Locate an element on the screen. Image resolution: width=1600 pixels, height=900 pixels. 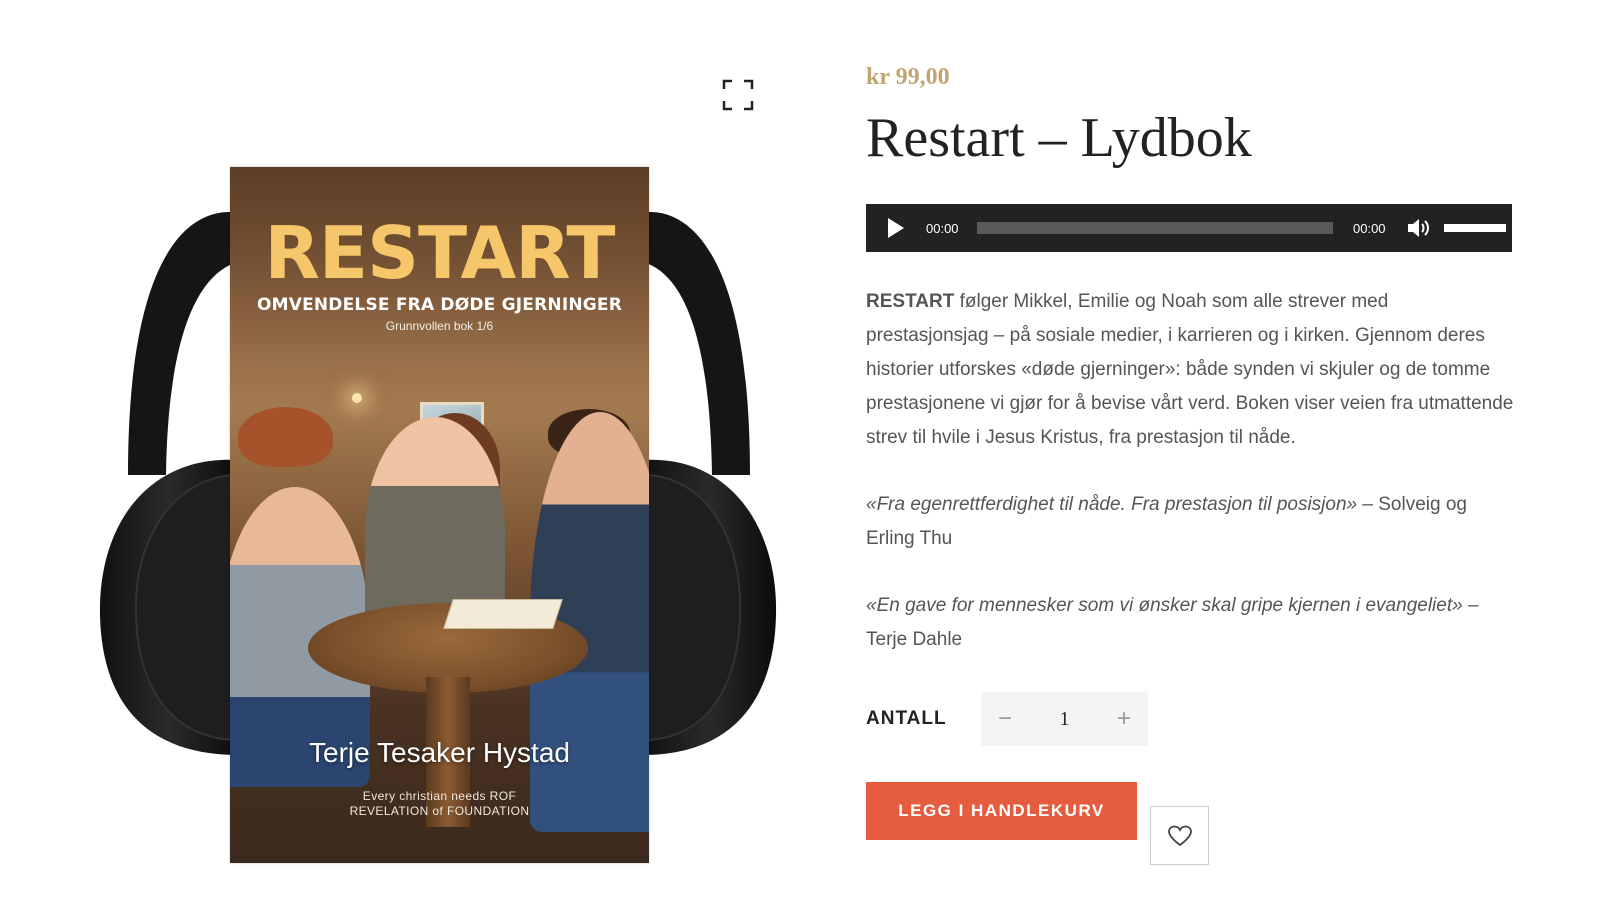
quantity-minus-button: − is located at coordinates (1005, 719).